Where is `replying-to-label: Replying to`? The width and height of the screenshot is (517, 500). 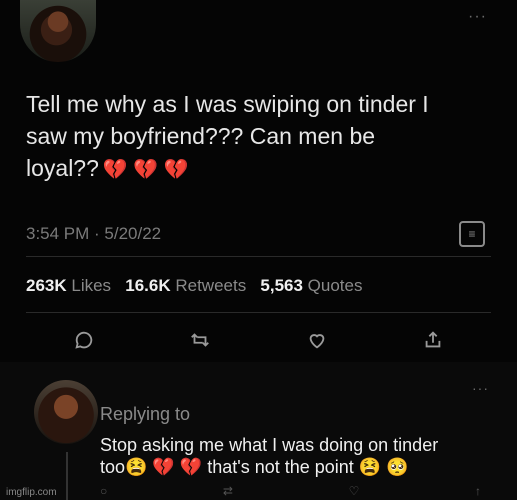 replying-to-label: Replying to is located at coordinates (145, 414).